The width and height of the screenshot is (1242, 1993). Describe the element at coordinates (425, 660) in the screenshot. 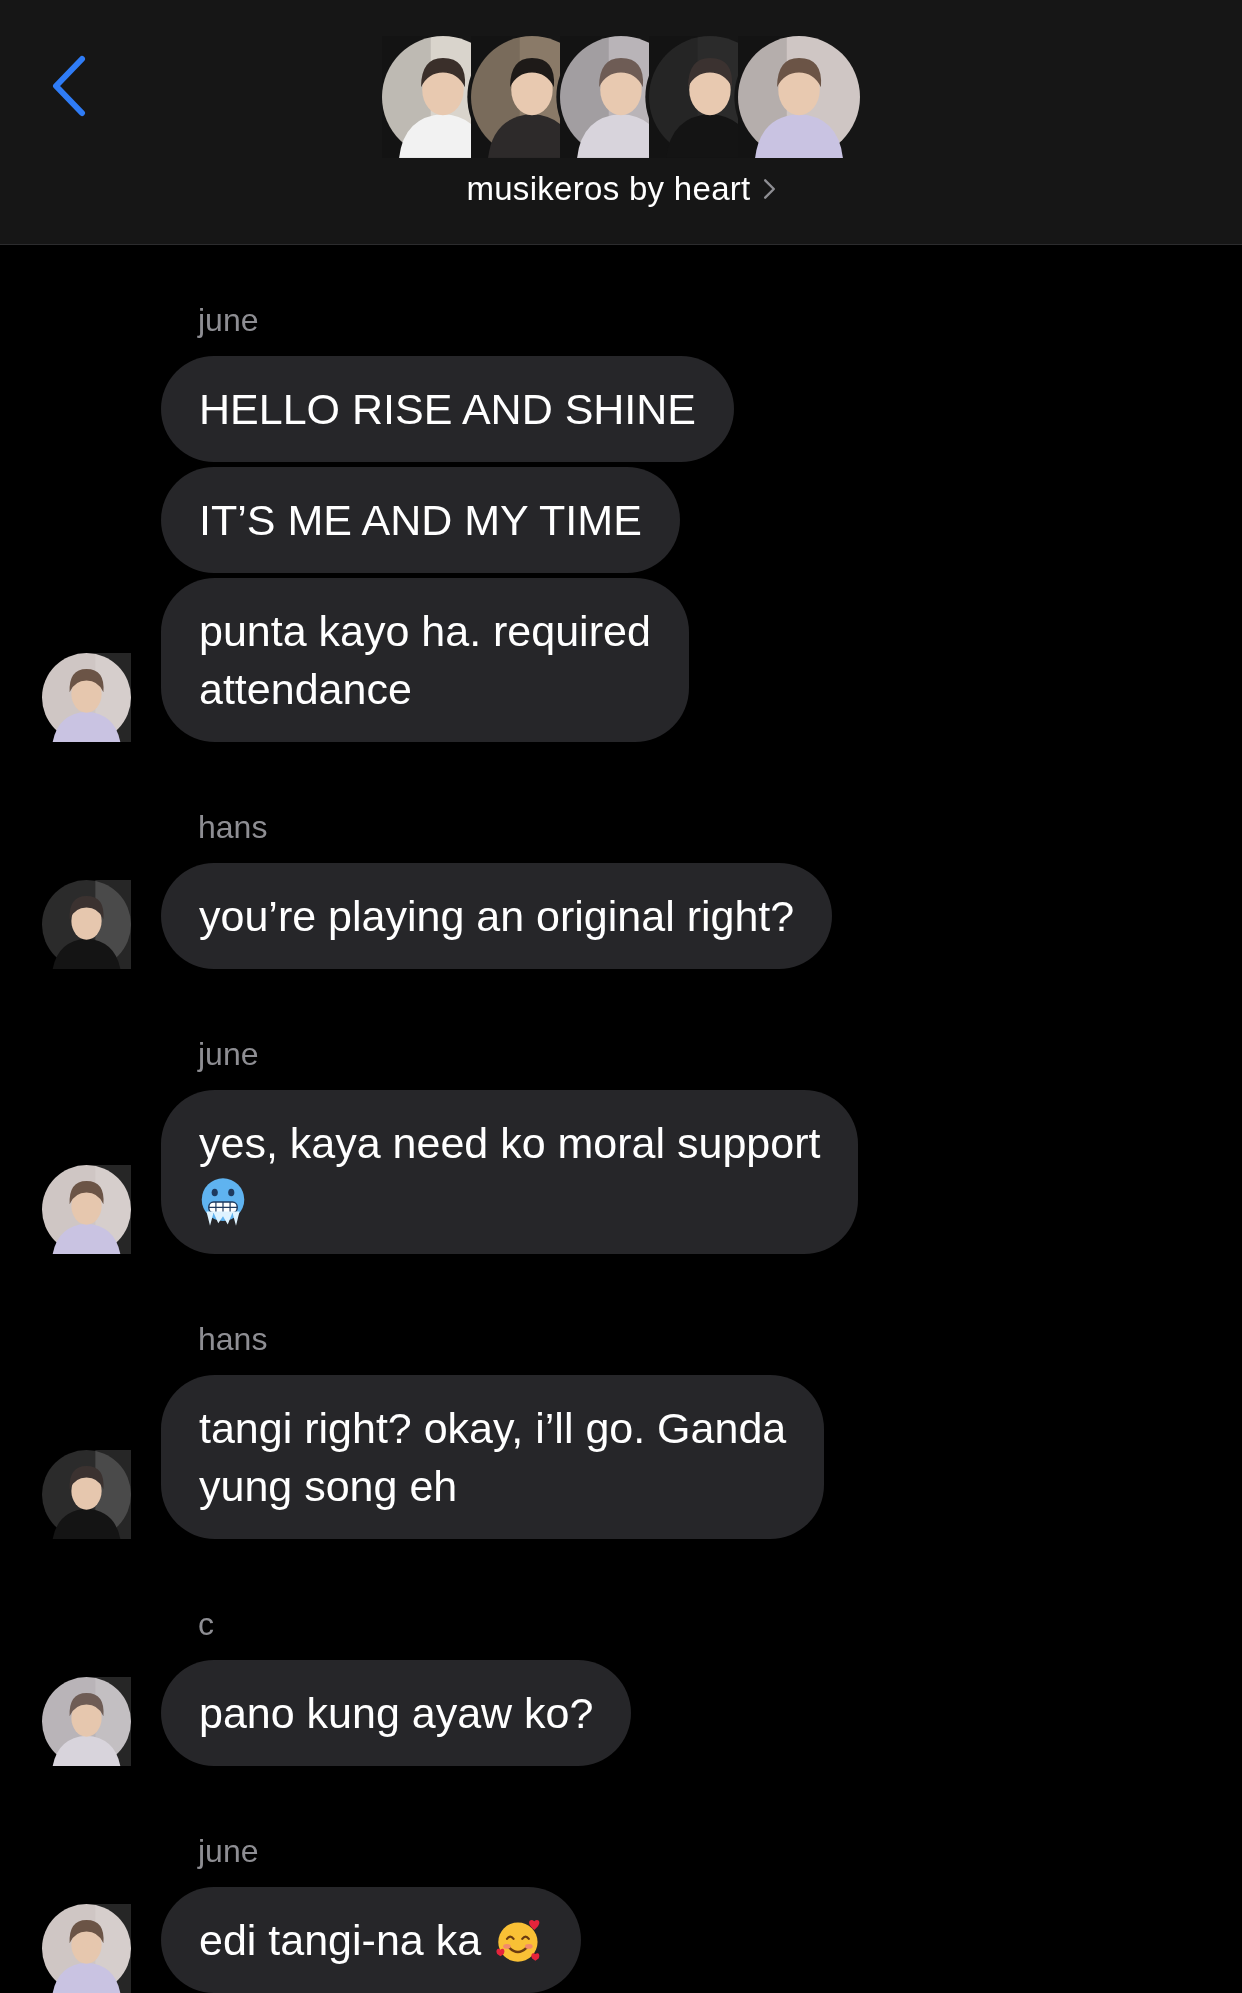

I see `message-bubble: punta kayo ha. required attendance` at that location.